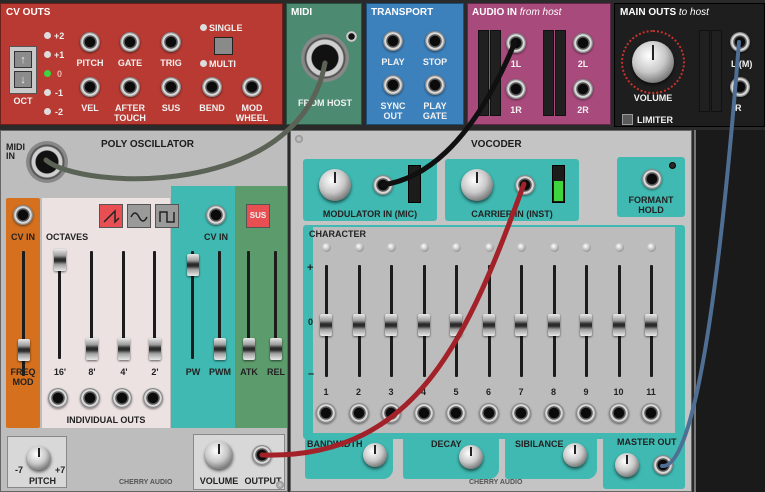 The width and height of the screenshot is (765, 492). Describe the element at coordinates (58, 398) in the screenshot. I see `out-16-jack` at that location.